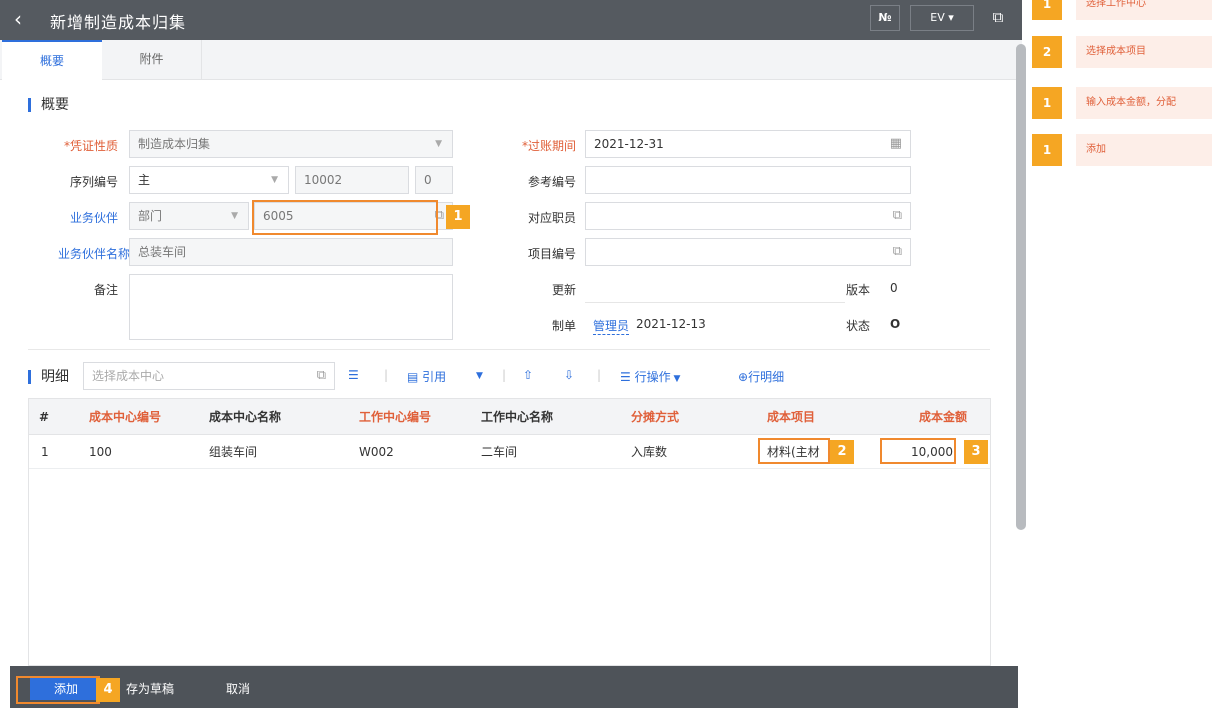  What do you see at coordinates (93, 182) in the screenshot?
I see `serial-label: 序列编号` at bounding box center [93, 182].